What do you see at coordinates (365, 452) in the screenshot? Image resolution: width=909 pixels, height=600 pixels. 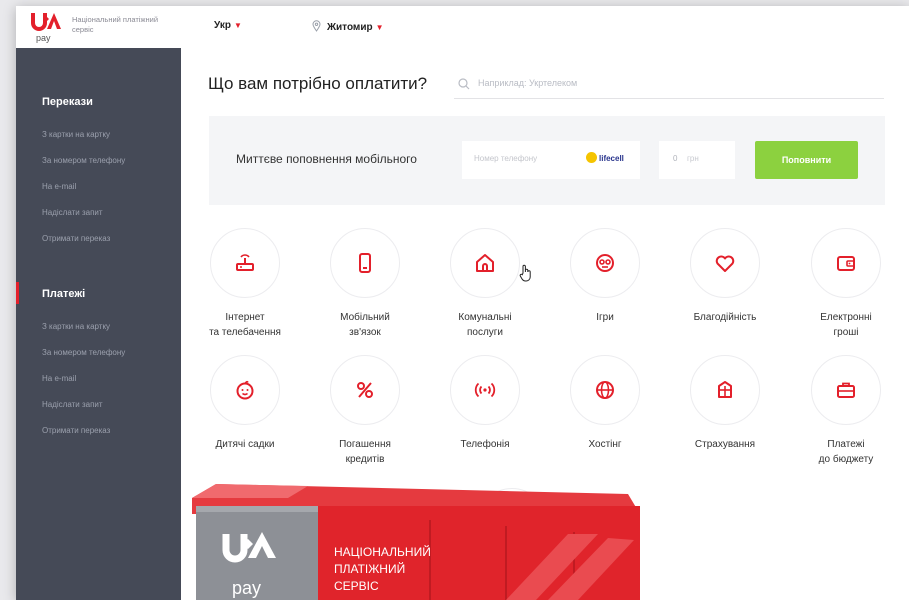 I see `category-label: Погашення кредитів` at bounding box center [365, 452].